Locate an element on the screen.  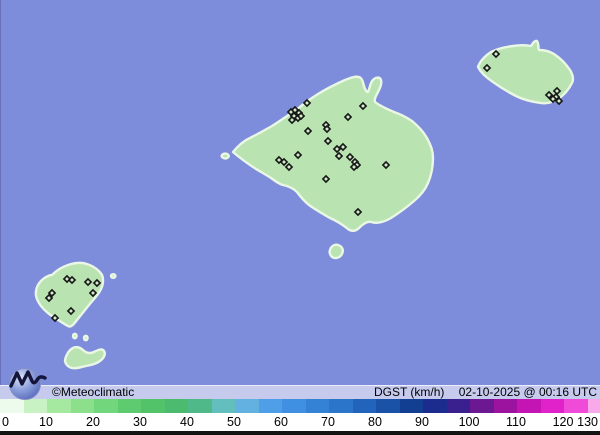
tick-label: 10 is located at coordinates (46, 422).